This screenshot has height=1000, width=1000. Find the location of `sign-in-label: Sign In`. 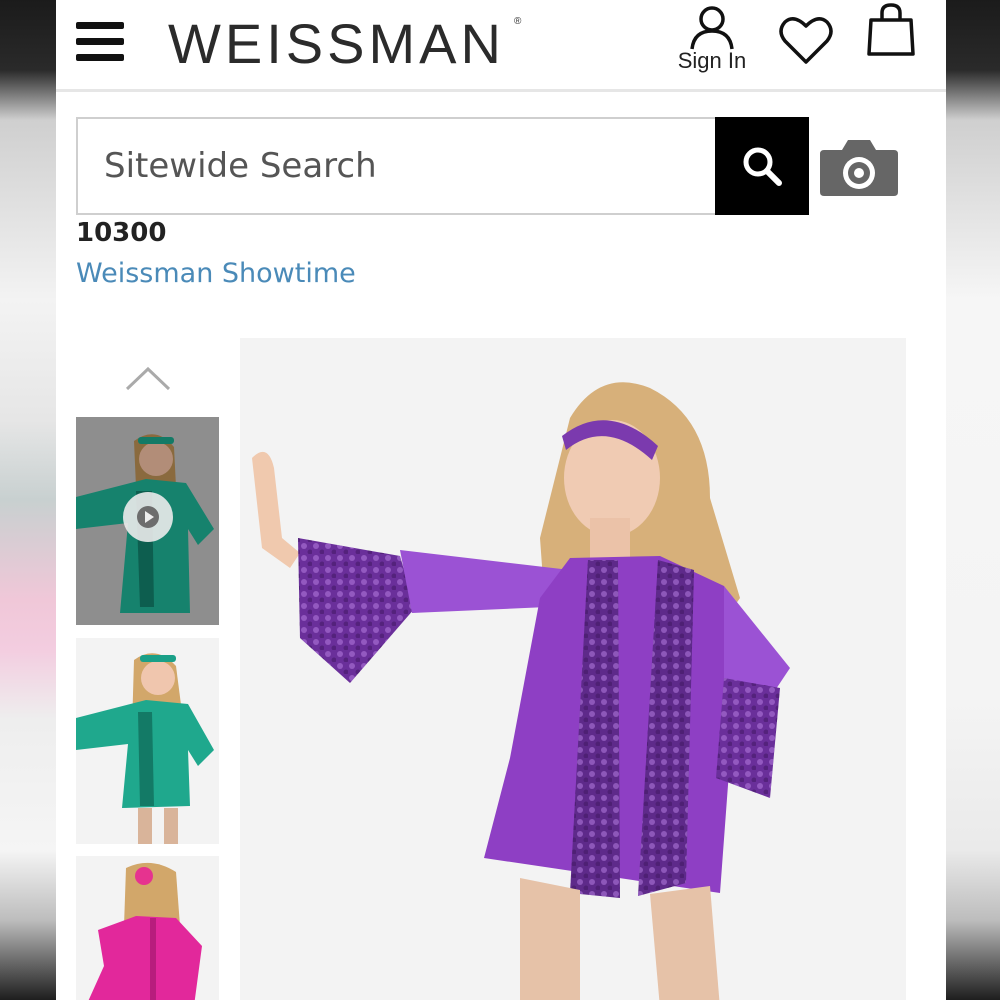

sign-in-label: Sign In is located at coordinates (712, 60).